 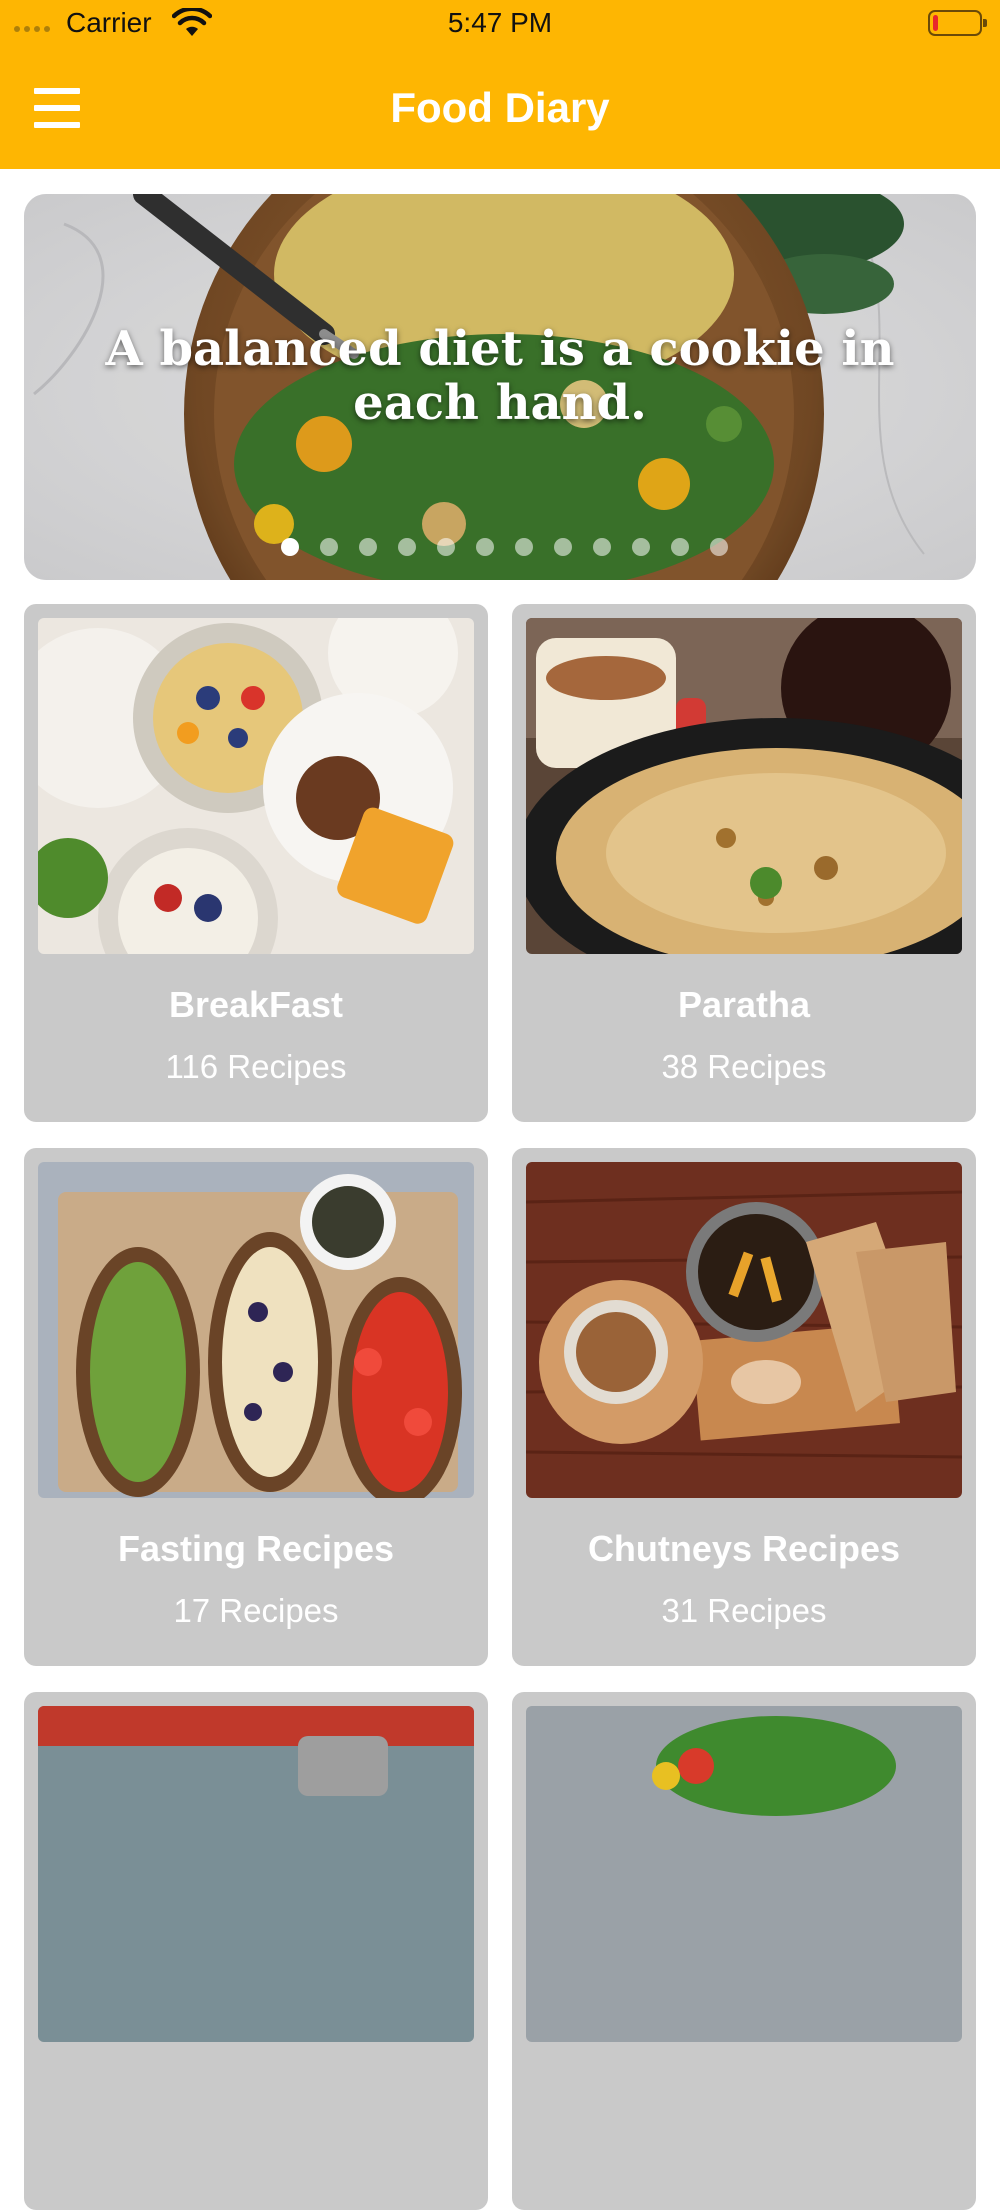 I want to click on status-time: 5:47 PM, so click(x=500, y=22).